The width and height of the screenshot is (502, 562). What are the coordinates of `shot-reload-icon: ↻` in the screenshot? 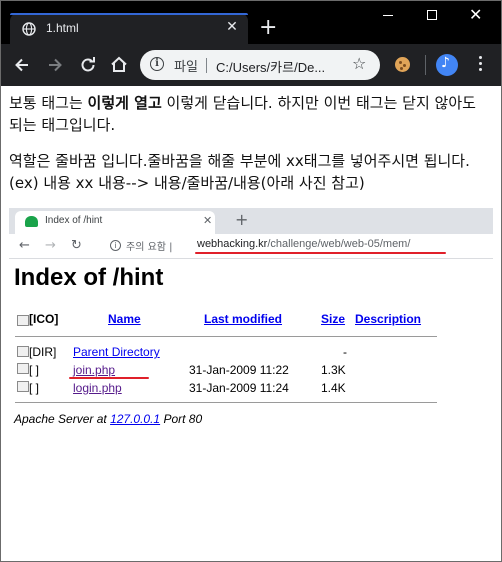 It's located at (76, 245).